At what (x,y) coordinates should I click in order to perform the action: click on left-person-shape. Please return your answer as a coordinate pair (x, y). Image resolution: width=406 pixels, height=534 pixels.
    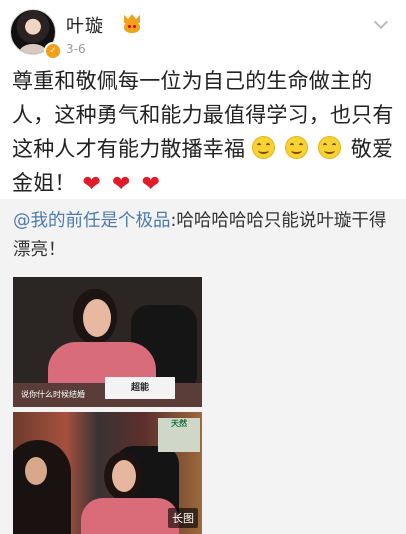
    Looking at the image, I should click on (42, 487).